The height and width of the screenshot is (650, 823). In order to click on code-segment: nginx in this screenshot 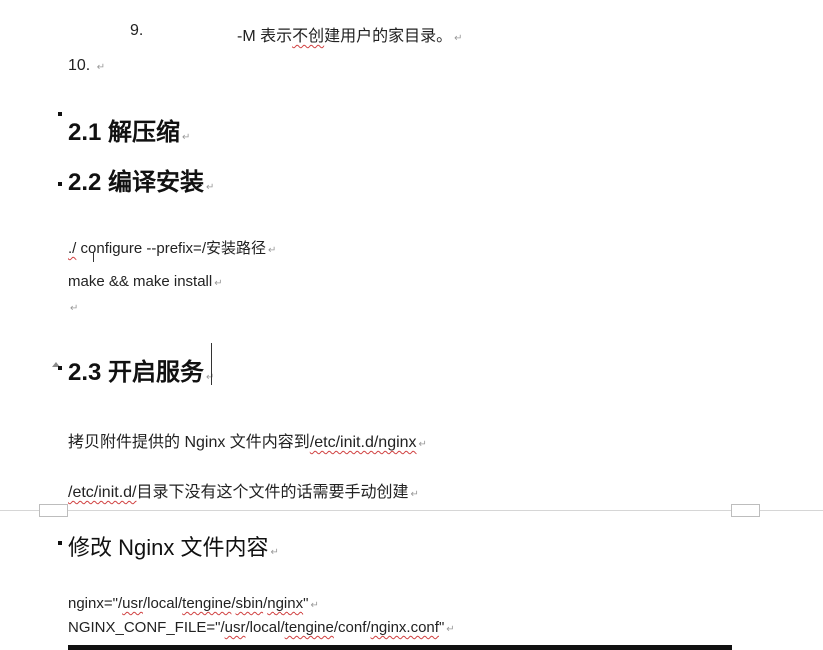, I will do `click(285, 603)`.